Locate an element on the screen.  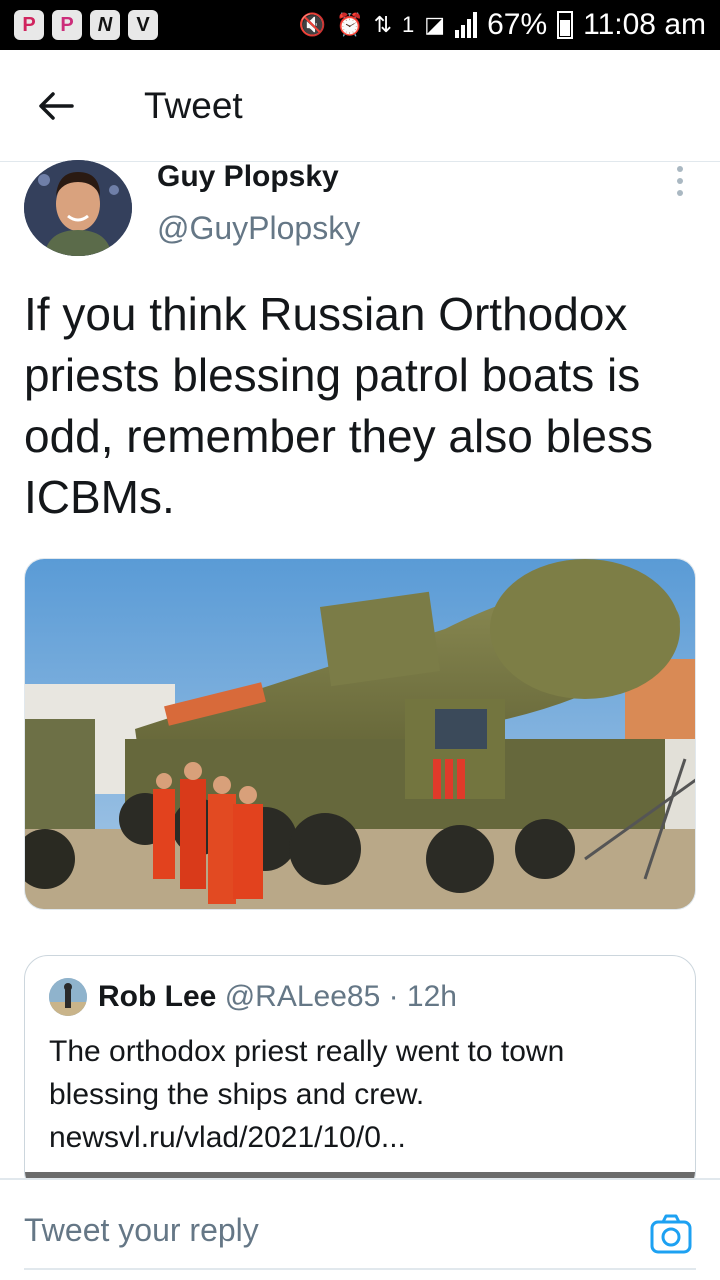
back-button is located at coordinates (56, 106).